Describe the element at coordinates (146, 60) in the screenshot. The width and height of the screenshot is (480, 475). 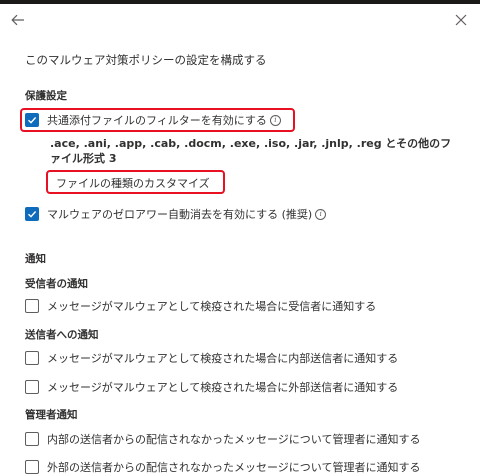
I see `panel-subtitle: このマルウェア対策ポリシーの設定を構成する` at that location.